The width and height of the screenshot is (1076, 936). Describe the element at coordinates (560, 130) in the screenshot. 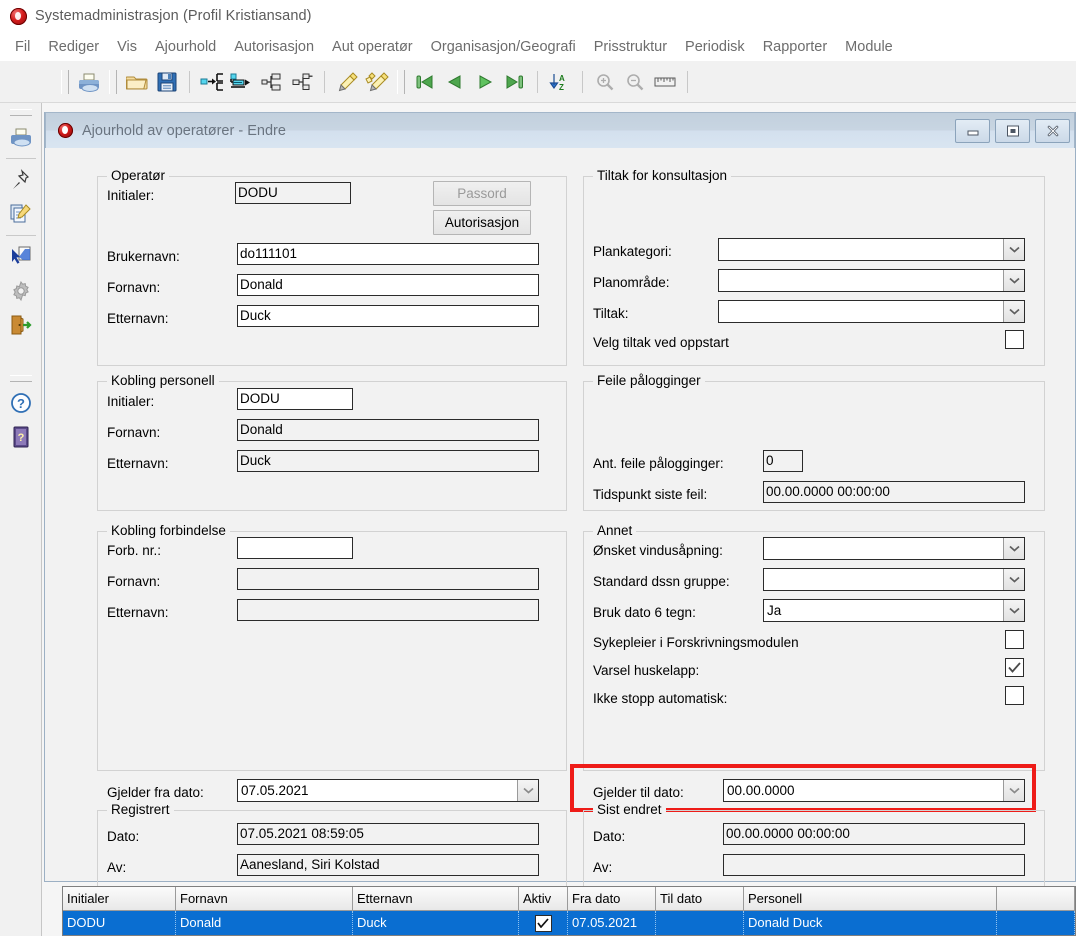

I see `dialog-titlebar: Ajourhold av operatører - Endre` at that location.